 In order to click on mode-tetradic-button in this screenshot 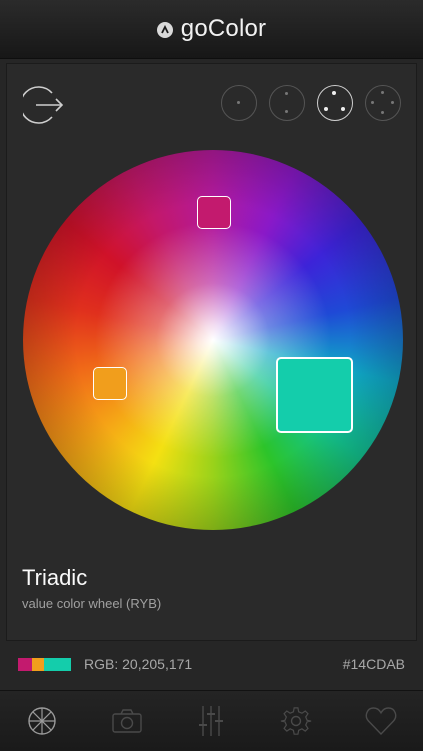, I will do `click(383, 103)`.